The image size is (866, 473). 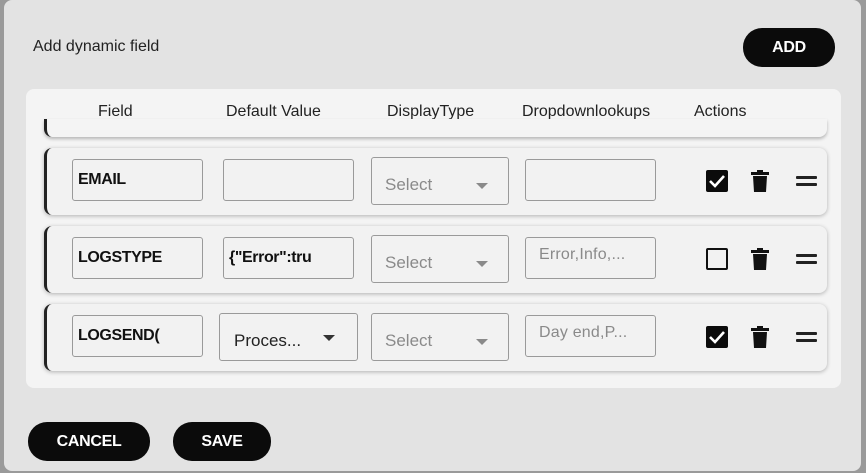 What do you see at coordinates (288, 180) in the screenshot?
I see `default-value-input` at bounding box center [288, 180].